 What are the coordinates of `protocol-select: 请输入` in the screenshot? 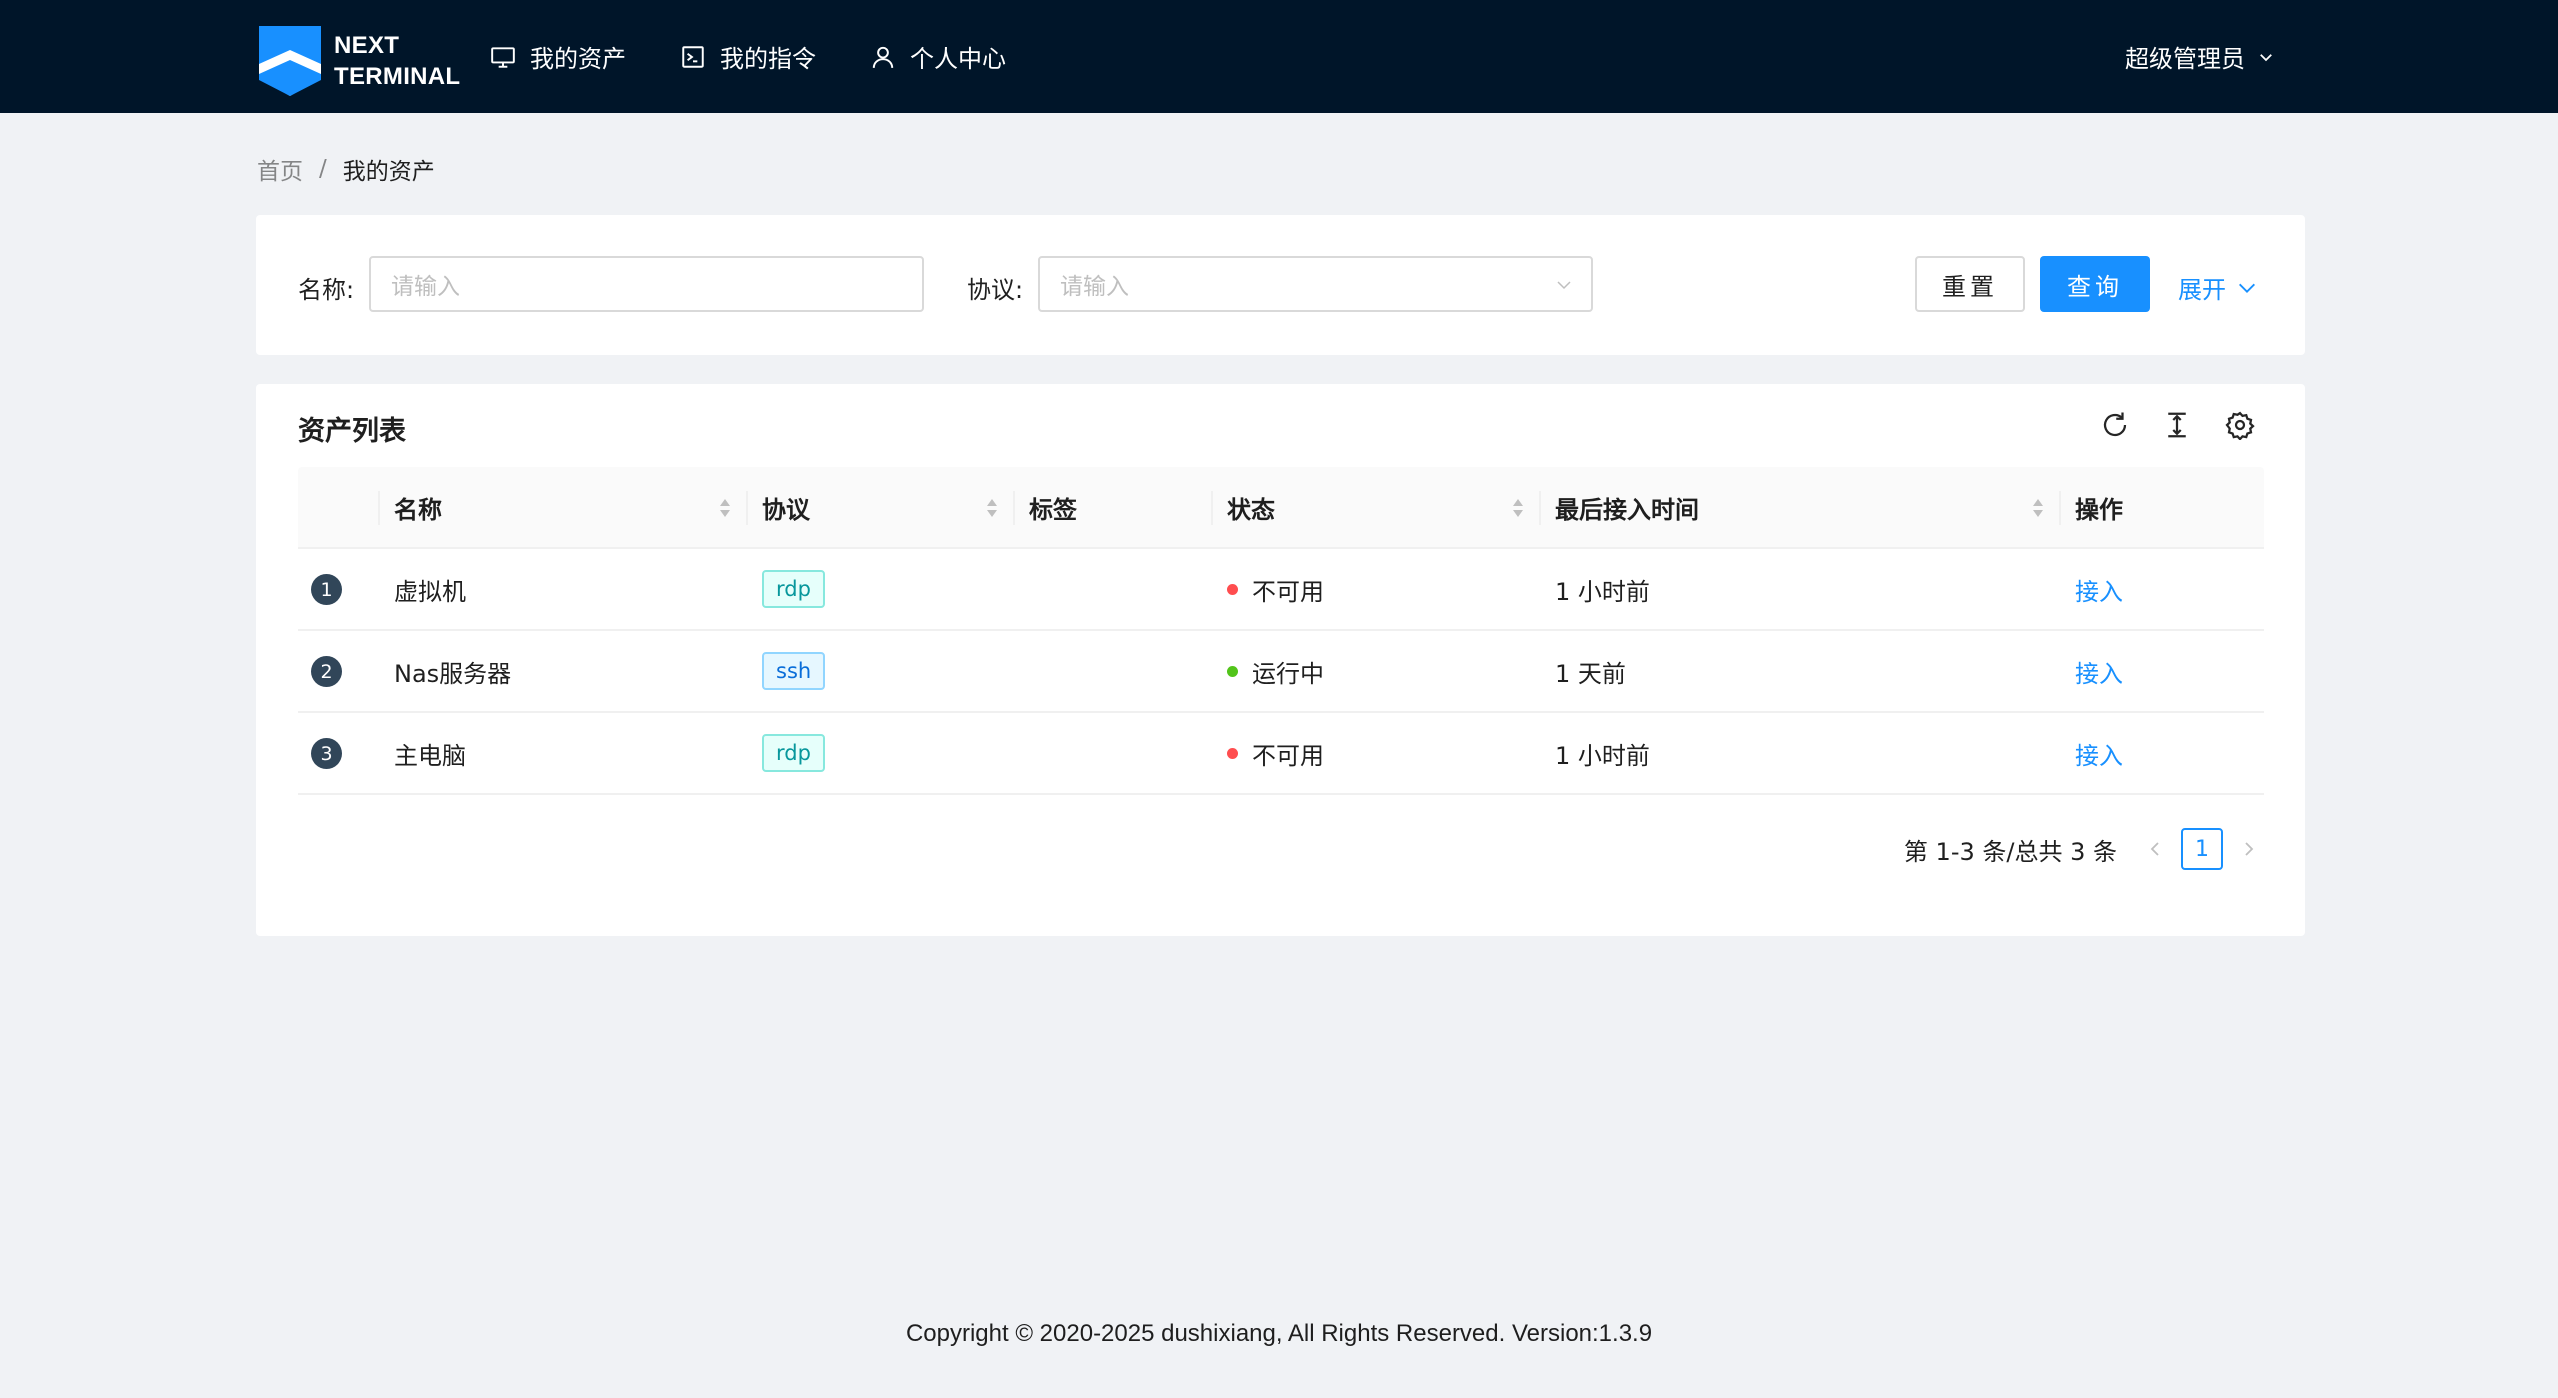 It's located at (1315, 284).